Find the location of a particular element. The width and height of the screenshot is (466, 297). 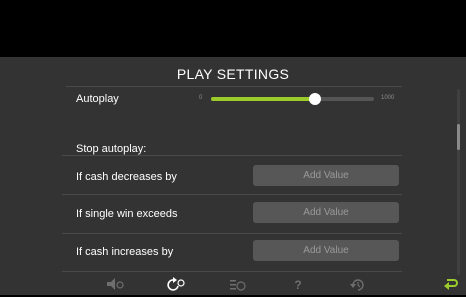

help-icon: ? is located at coordinates (298, 285).